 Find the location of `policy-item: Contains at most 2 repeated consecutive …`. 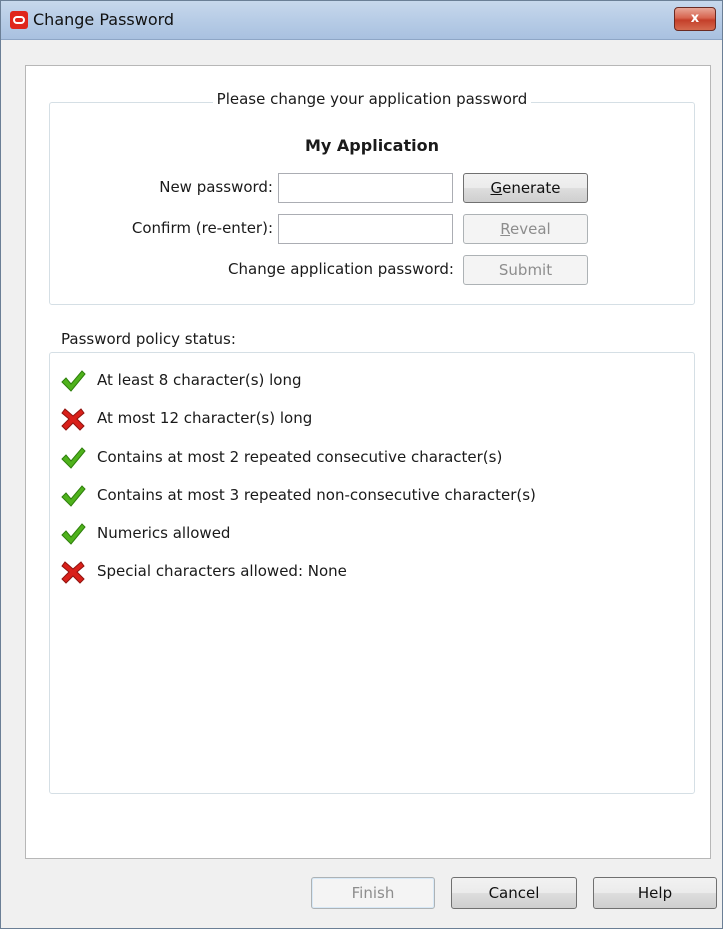

policy-item: Contains at most 2 repeated consecutive … is located at coordinates (370, 458).